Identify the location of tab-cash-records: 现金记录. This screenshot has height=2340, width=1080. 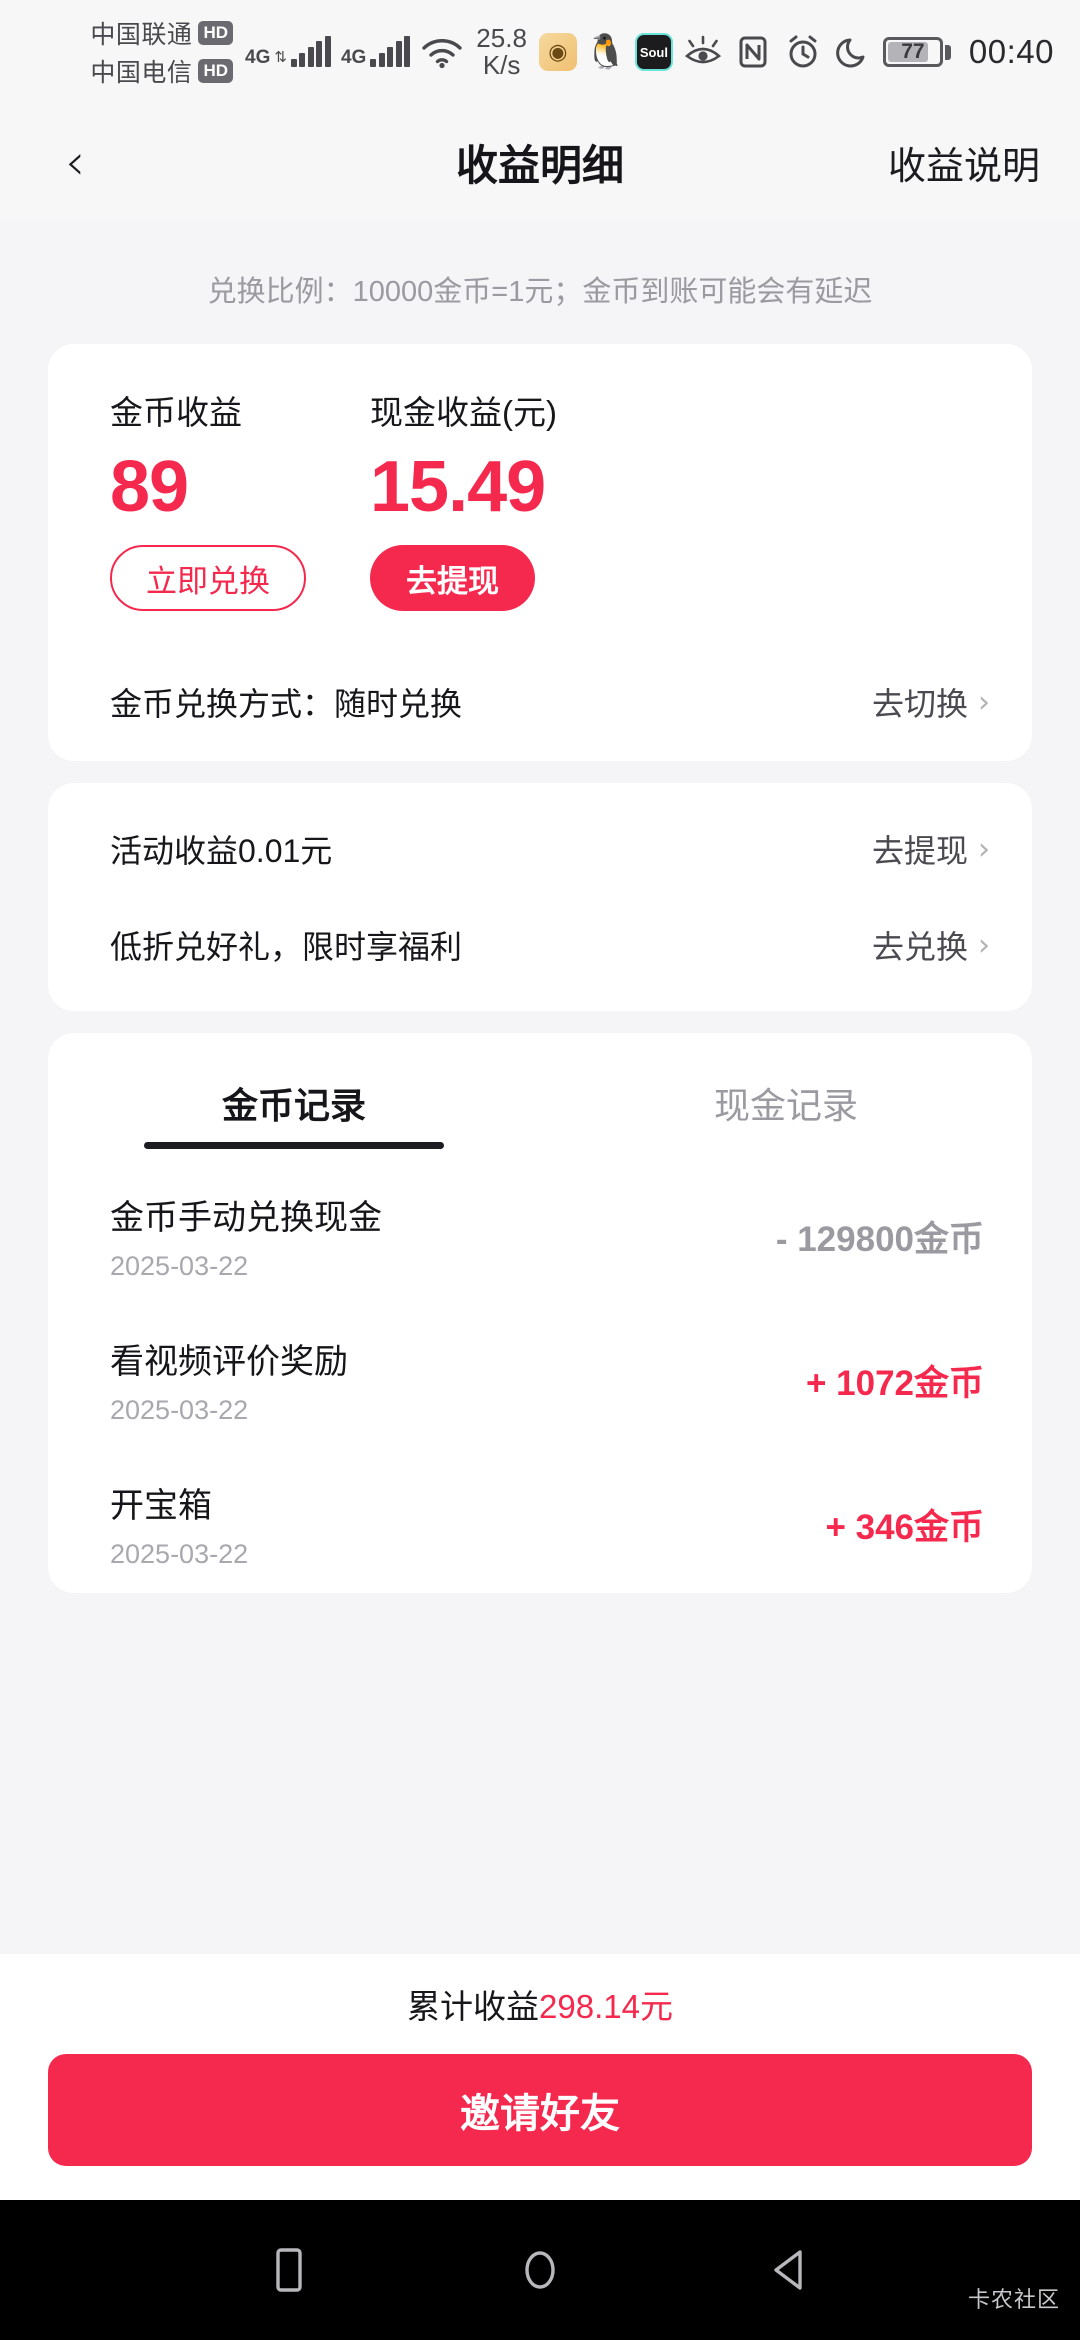
(786, 1081).